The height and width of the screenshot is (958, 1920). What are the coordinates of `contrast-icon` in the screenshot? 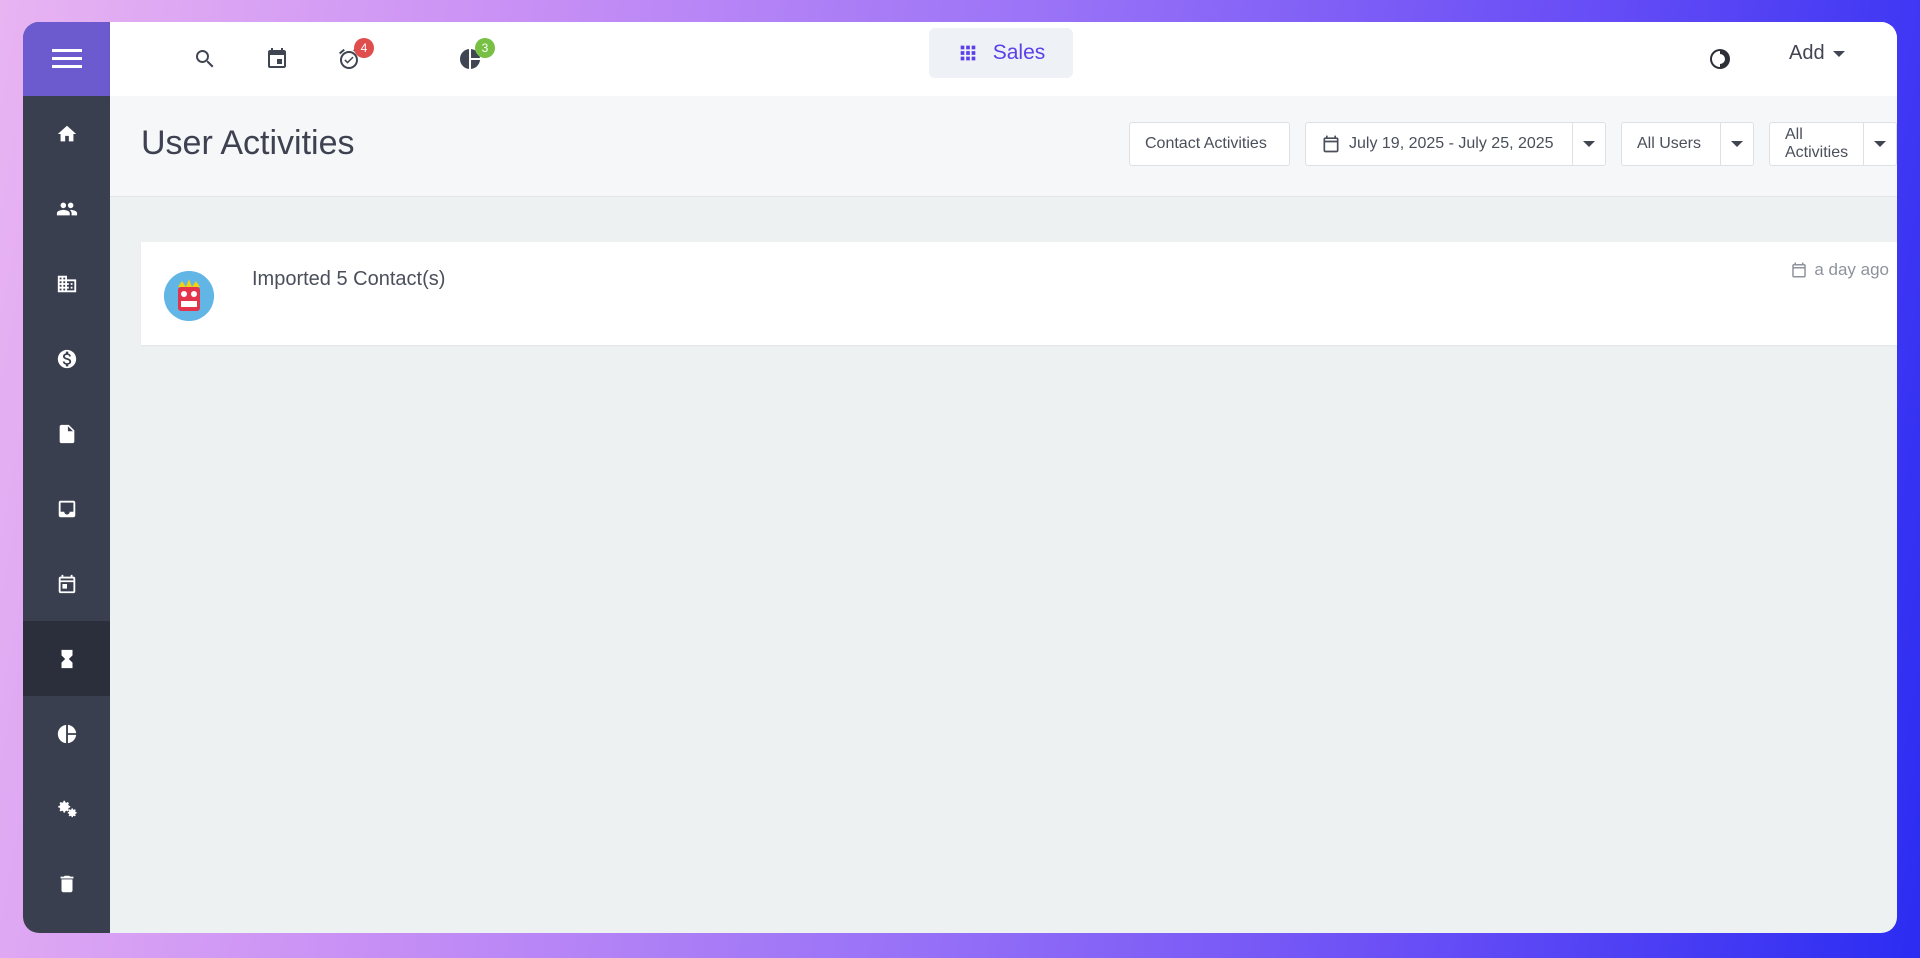 It's located at (1720, 59).